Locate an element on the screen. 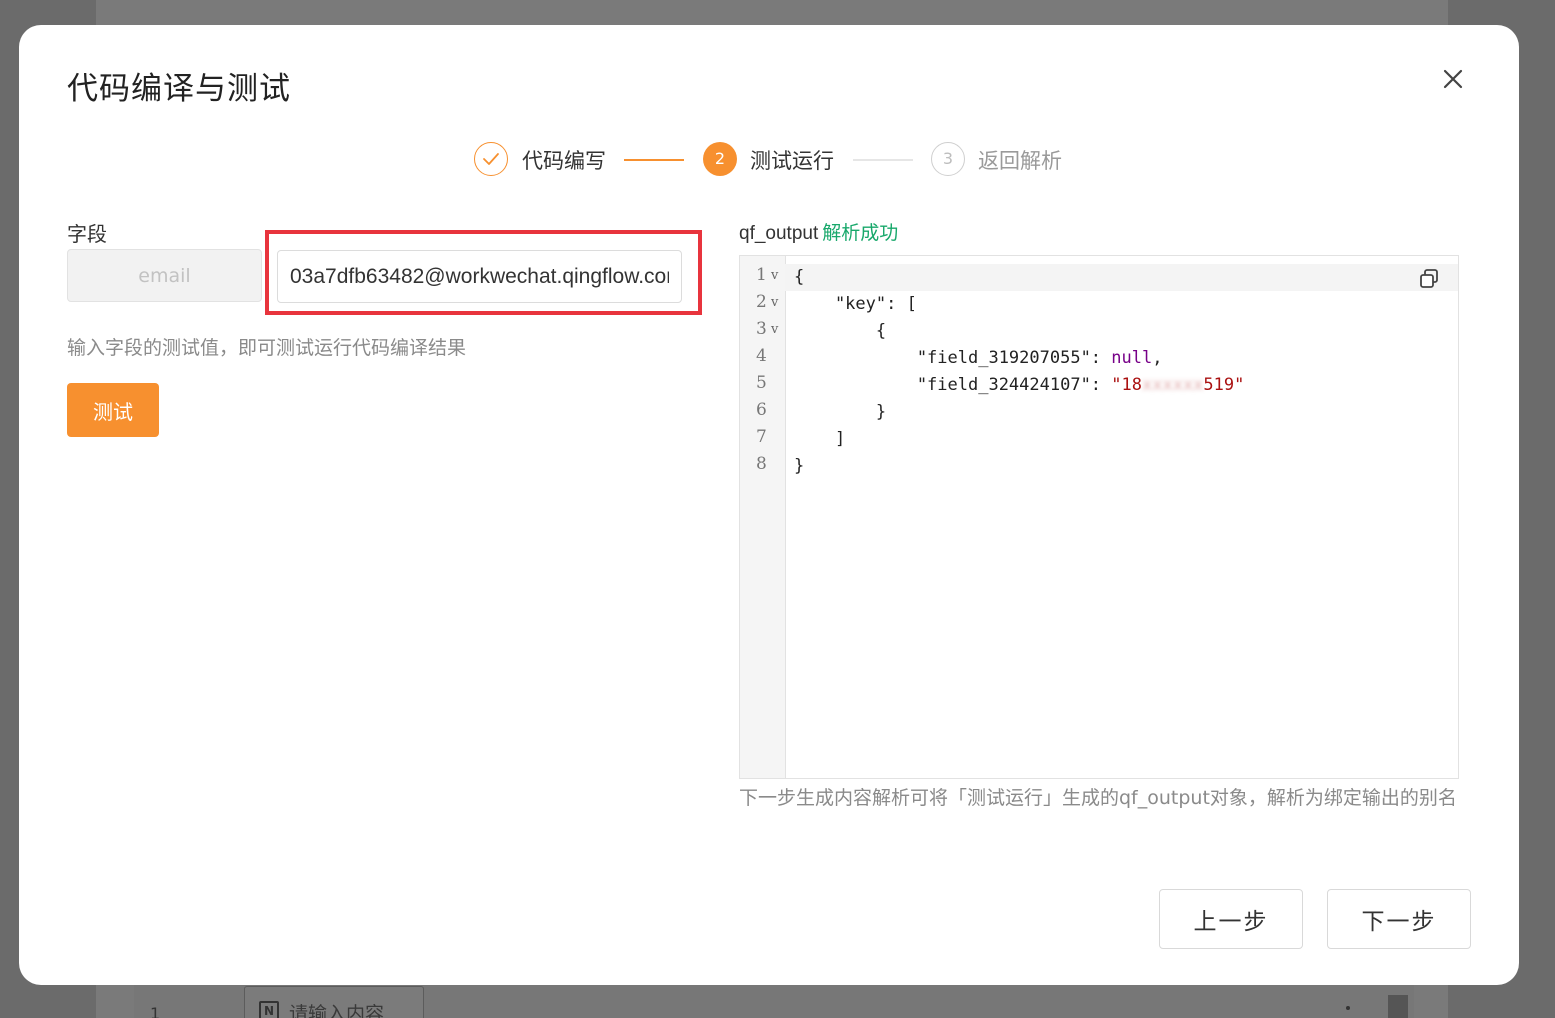 Image resolution: width=1555 pixels, height=1018 pixels. more-icon is located at coordinates (1348, 1008).